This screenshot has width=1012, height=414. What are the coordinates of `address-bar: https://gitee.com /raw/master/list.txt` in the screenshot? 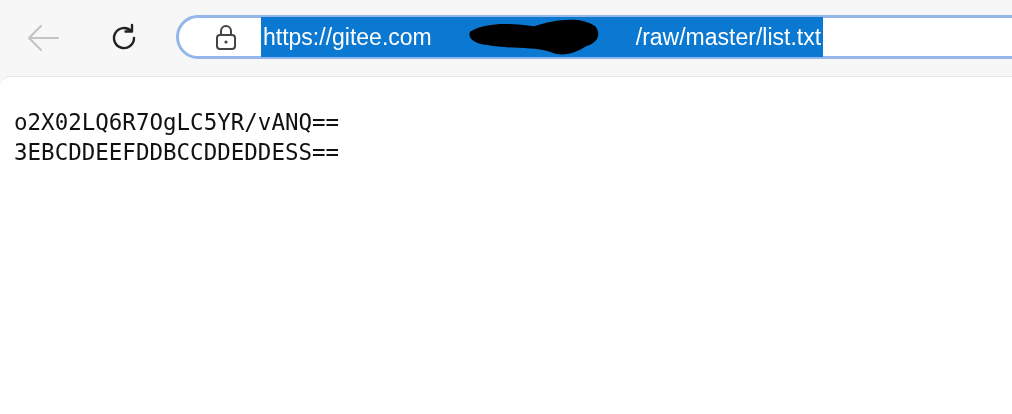 It's located at (594, 37).